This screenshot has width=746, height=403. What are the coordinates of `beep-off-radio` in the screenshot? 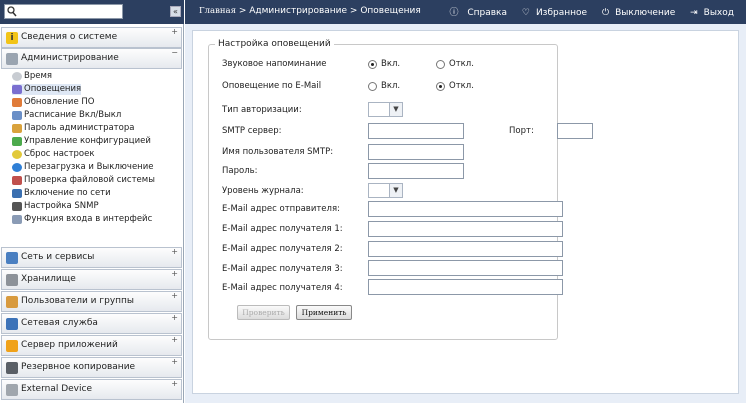 It's located at (440, 64).